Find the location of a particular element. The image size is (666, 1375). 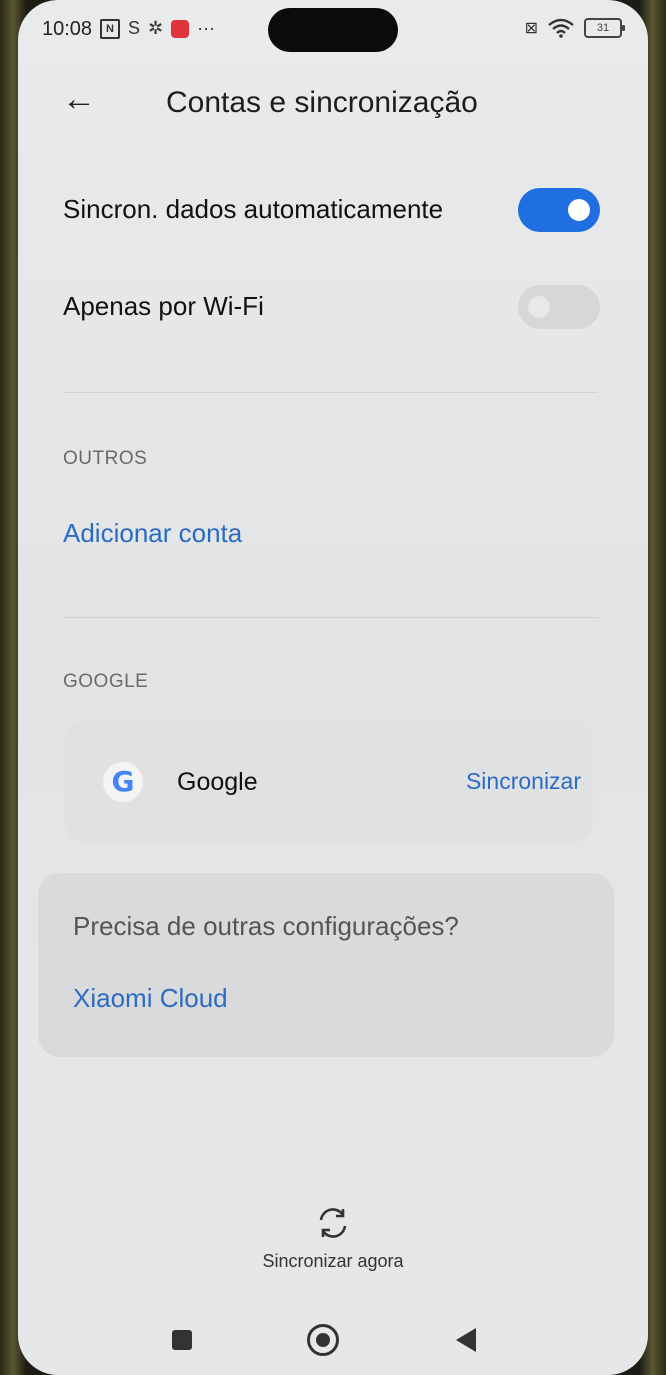

status-bar: 10:08 N S ✲ ··· ⊠ 31 is located at coordinates (333, 30).